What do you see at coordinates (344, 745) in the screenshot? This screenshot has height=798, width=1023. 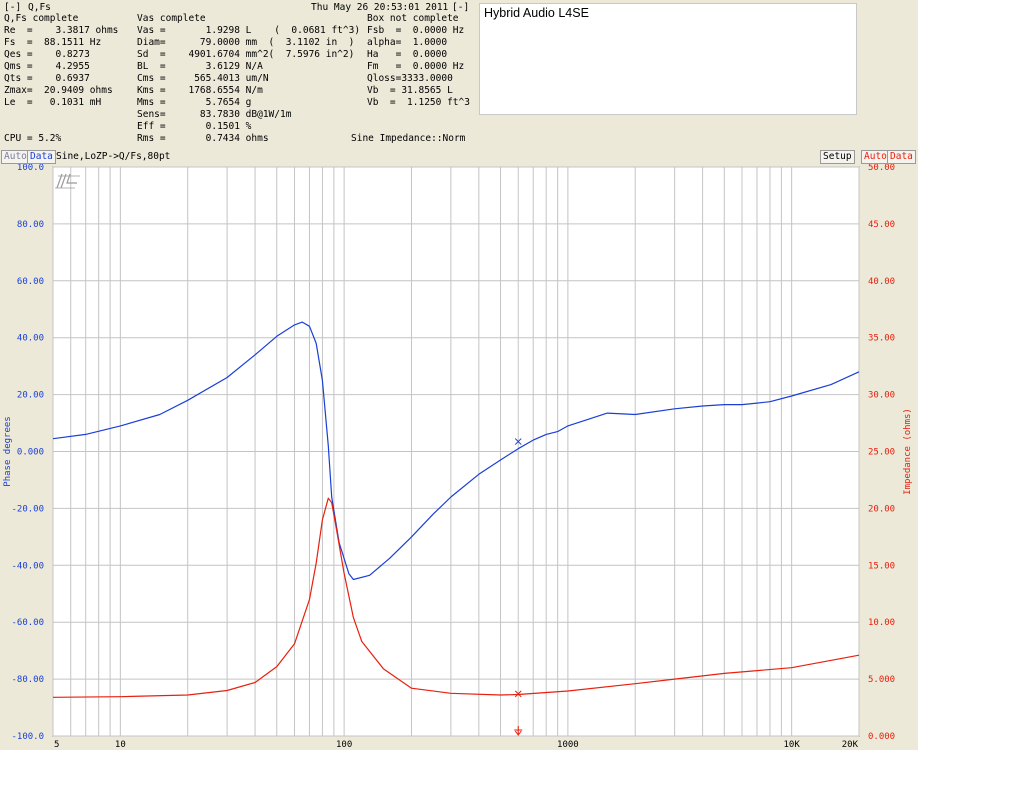 I see `x-tick-label: 100` at bounding box center [344, 745].